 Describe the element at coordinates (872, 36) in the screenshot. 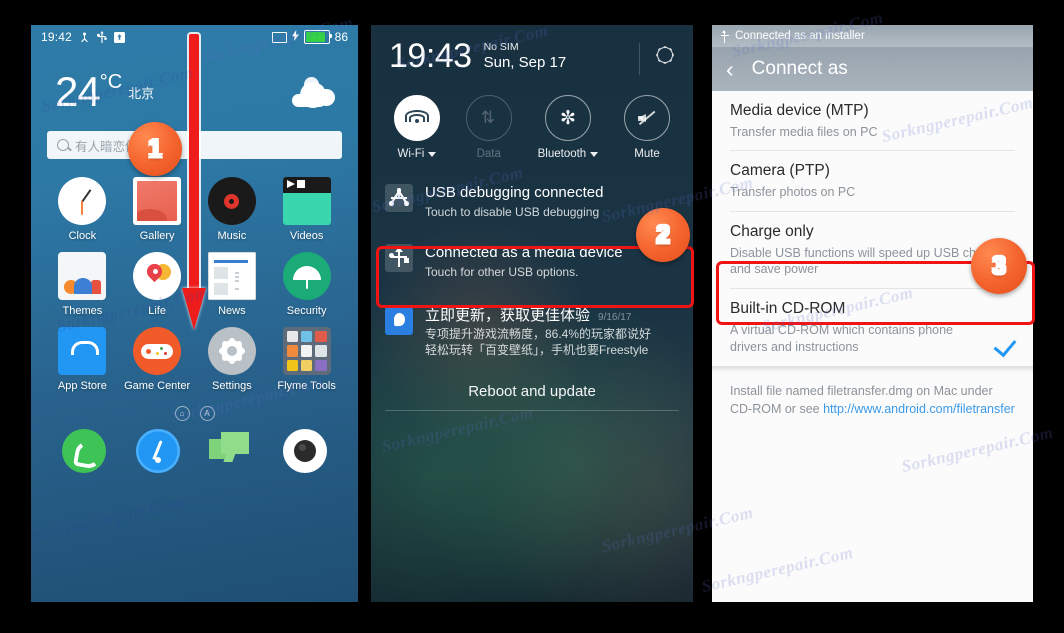

I see `status-bar: Connected as an installer` at that location.